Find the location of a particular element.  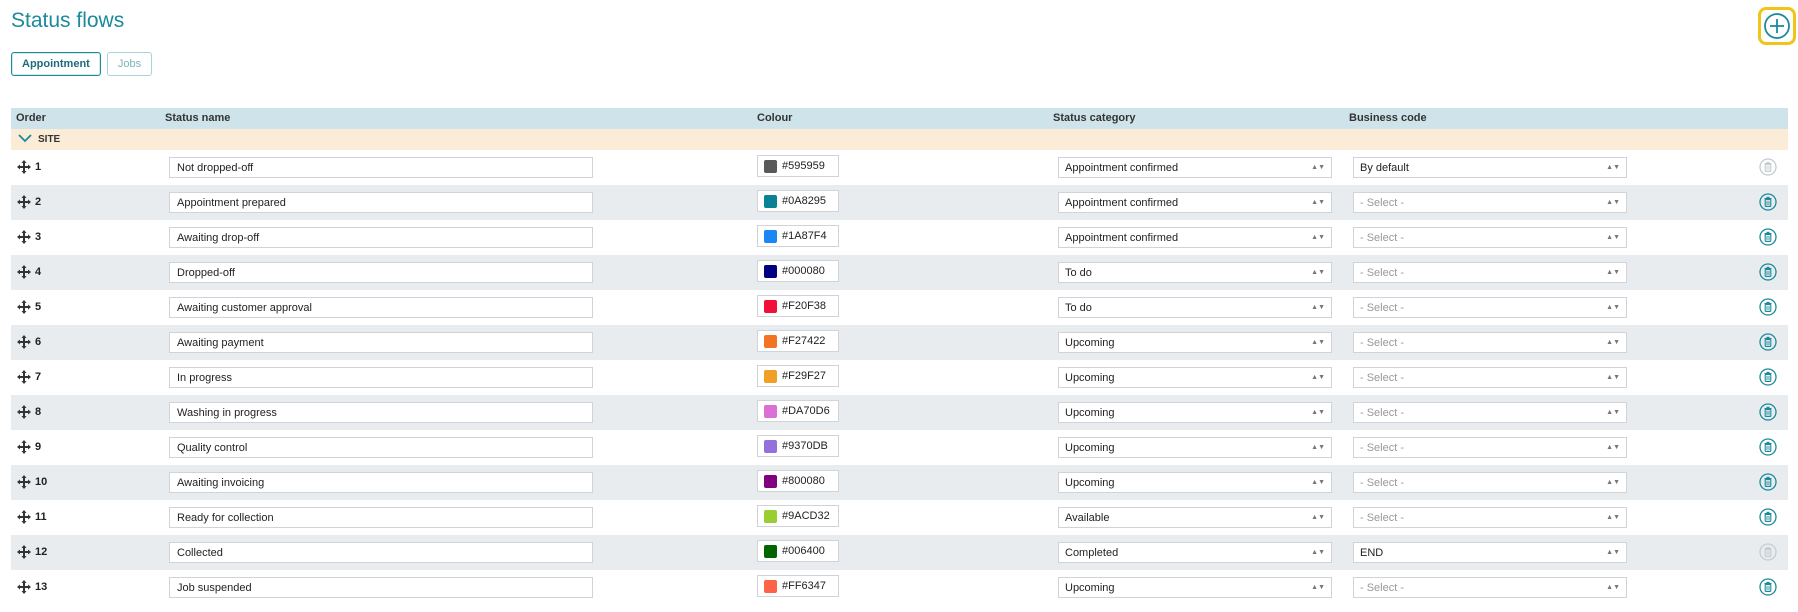

colour-hex: #800080 is located at coordinates (803, 481).